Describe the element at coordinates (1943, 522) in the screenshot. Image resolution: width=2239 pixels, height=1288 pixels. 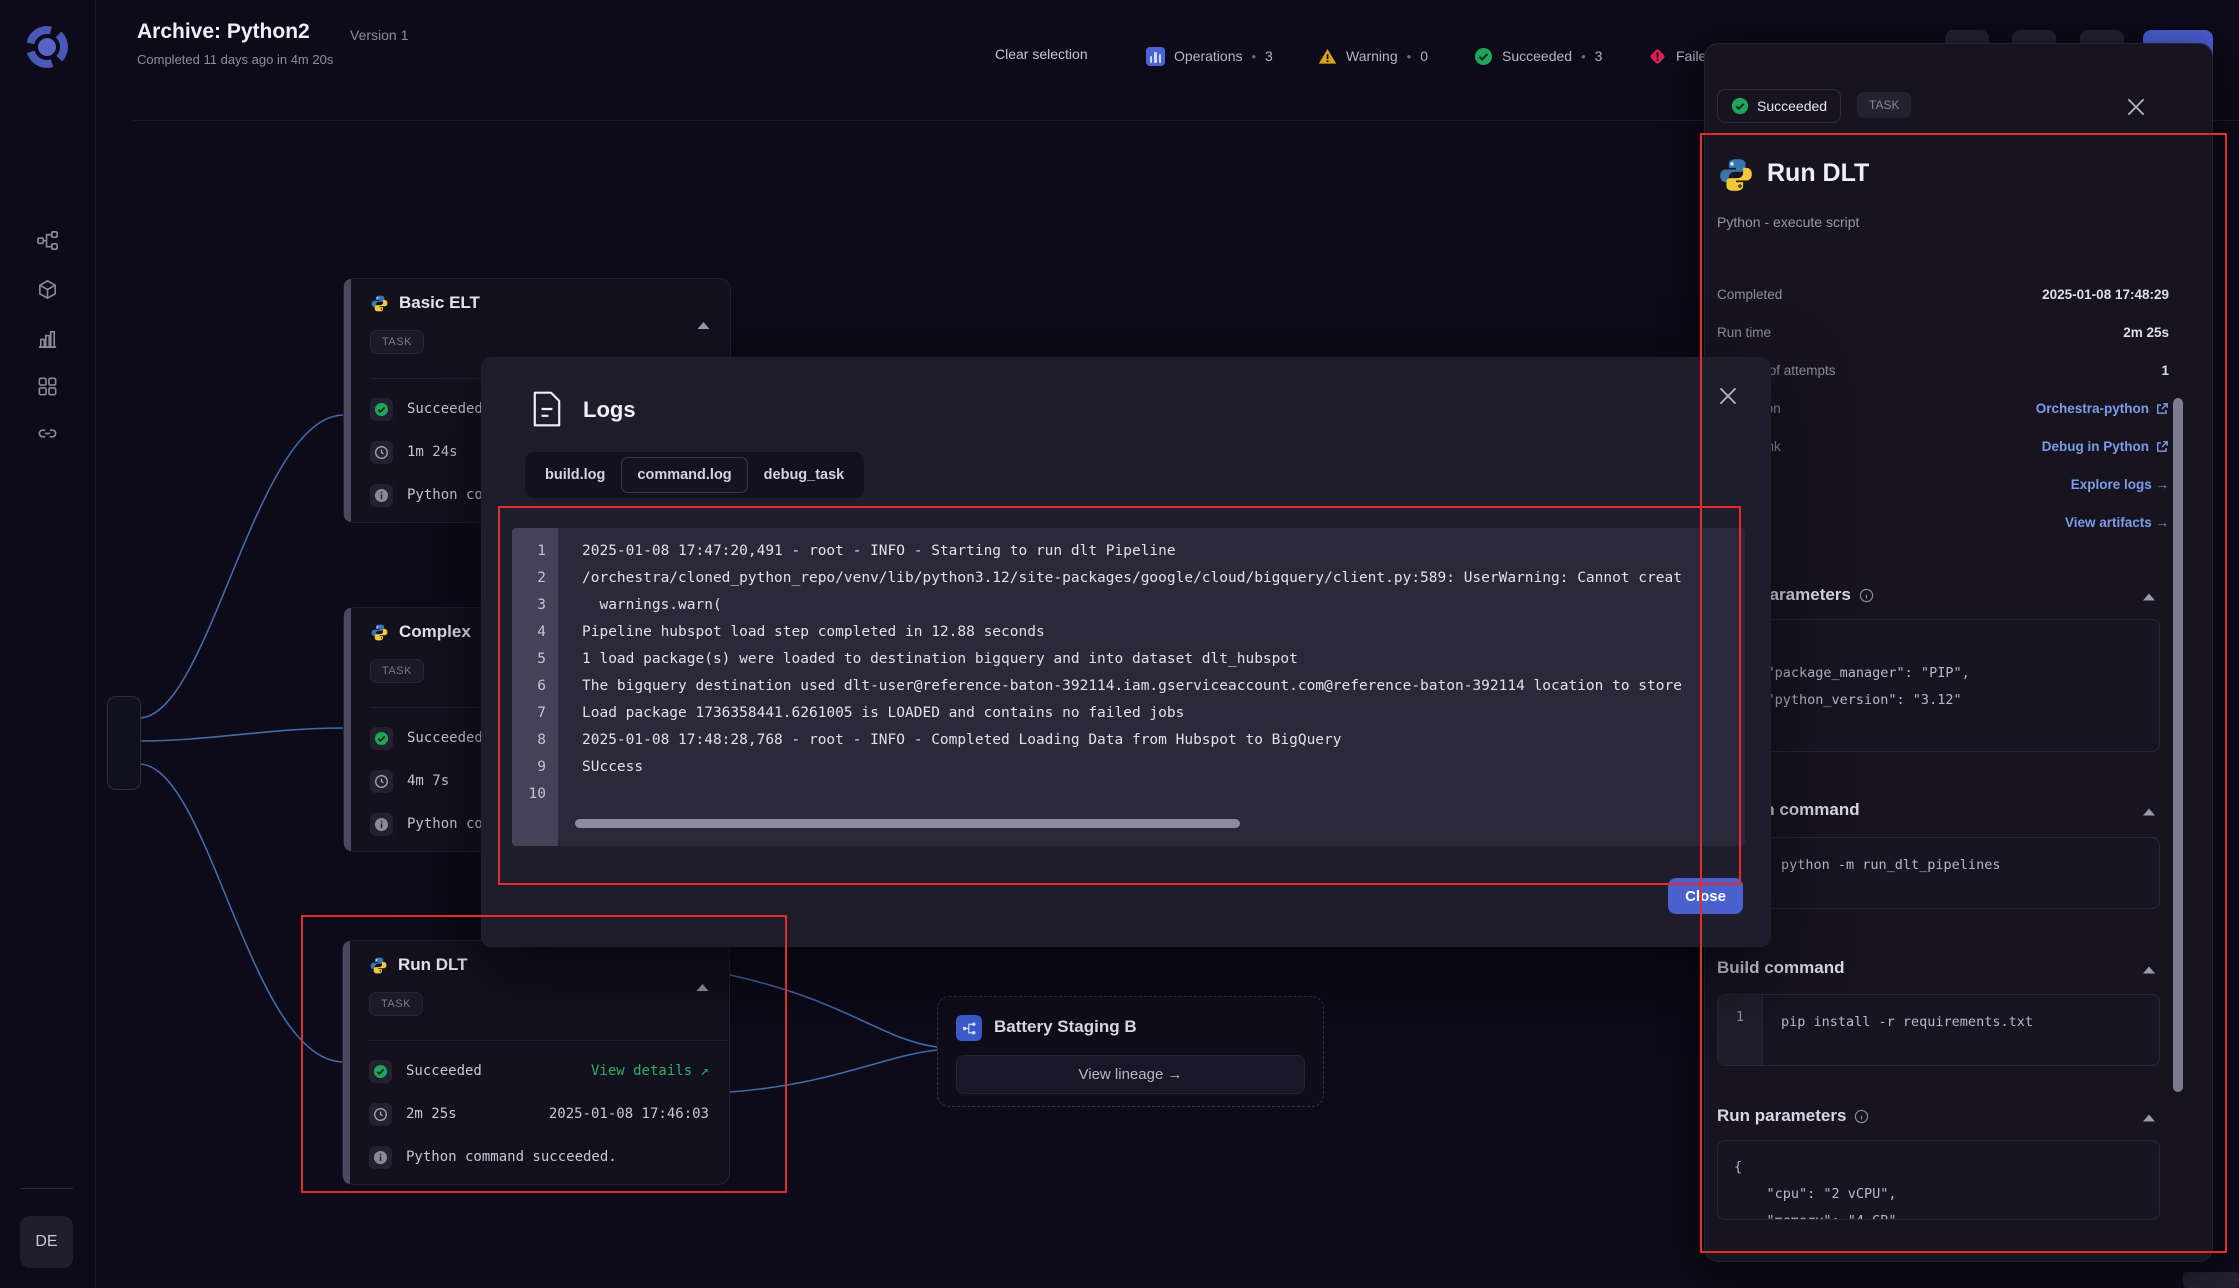
I see `detail-row-artifacts: Artifacts View artifacts →` at that location.